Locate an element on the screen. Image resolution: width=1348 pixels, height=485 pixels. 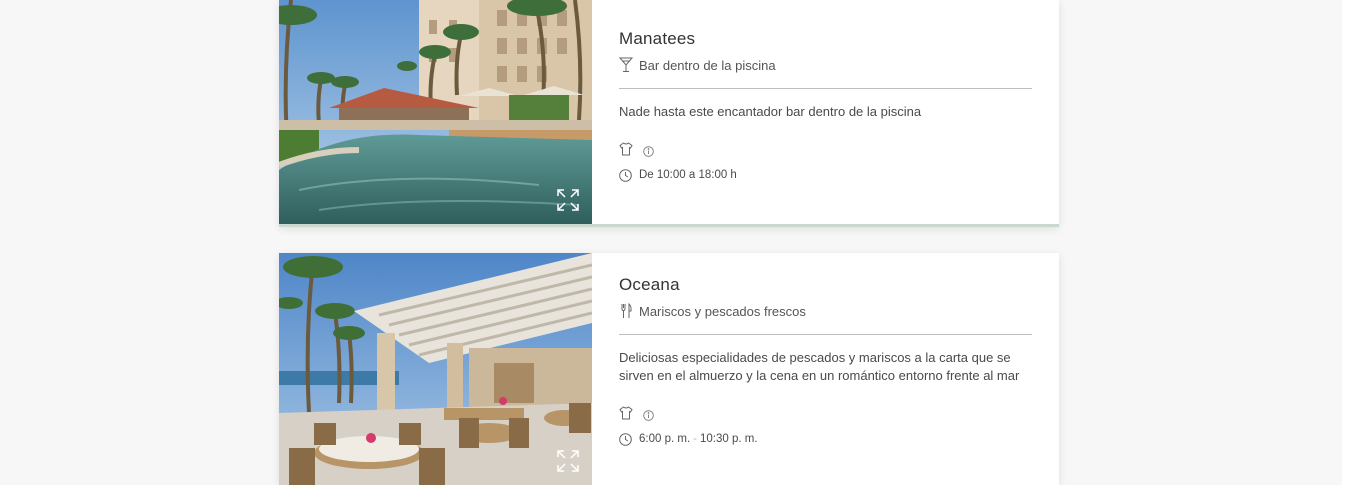
page-edge is located at coordinates (1345, 242).